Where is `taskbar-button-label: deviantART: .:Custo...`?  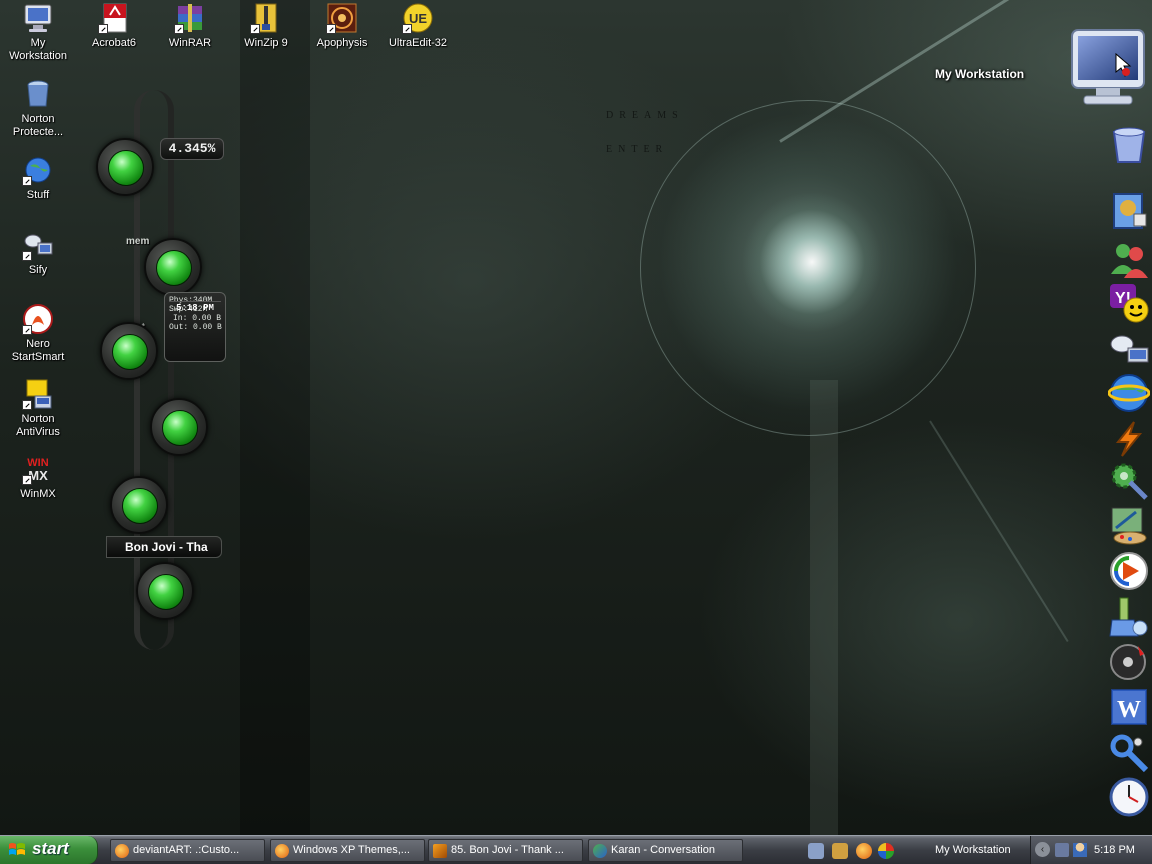 taskbar-button-label: deviantART: .:Custo... is located at coordinates (186, 850).